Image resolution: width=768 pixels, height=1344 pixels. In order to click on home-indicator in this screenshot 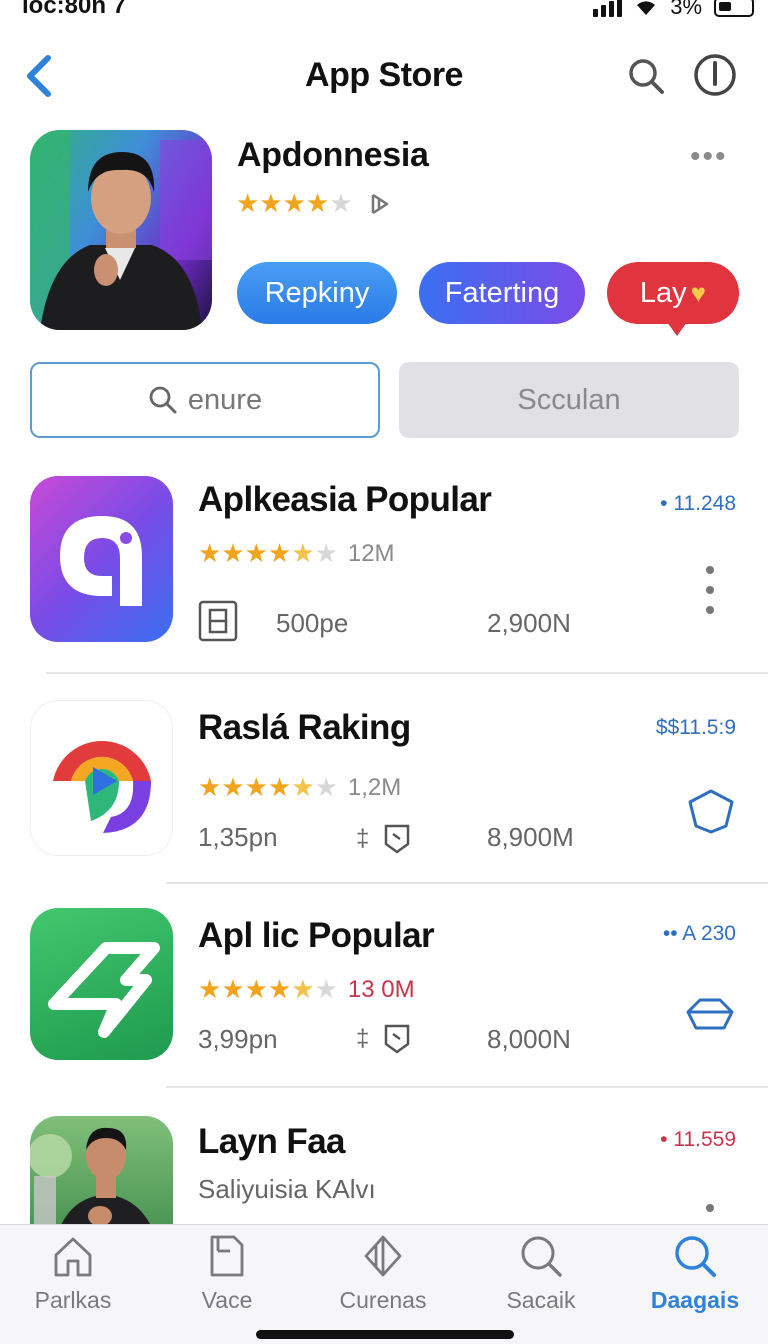, I will do `click(385, 1334)`.